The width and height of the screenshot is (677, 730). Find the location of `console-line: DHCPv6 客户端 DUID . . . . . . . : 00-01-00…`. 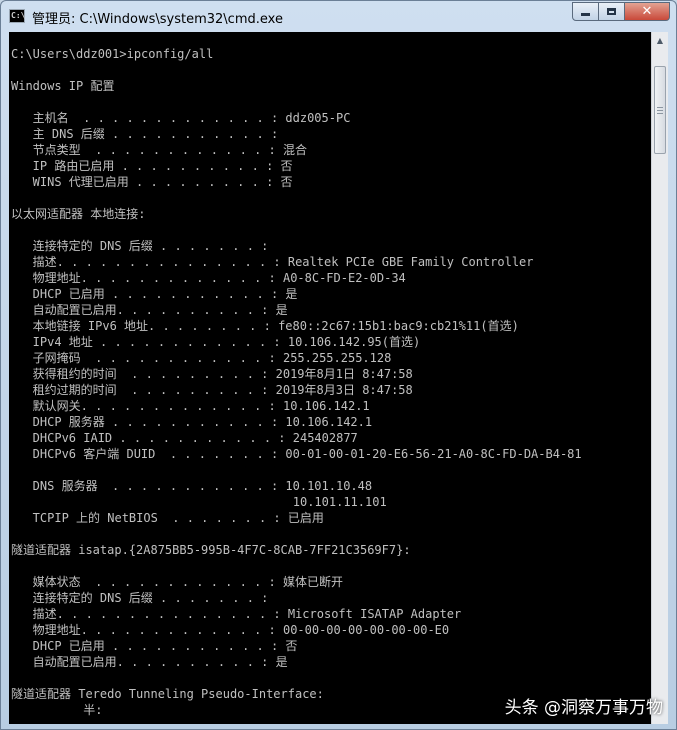

console-line: DHCPv6 客户端 DUID . . . . . . . : 00-01-00… is located at coordinates (296, 454).